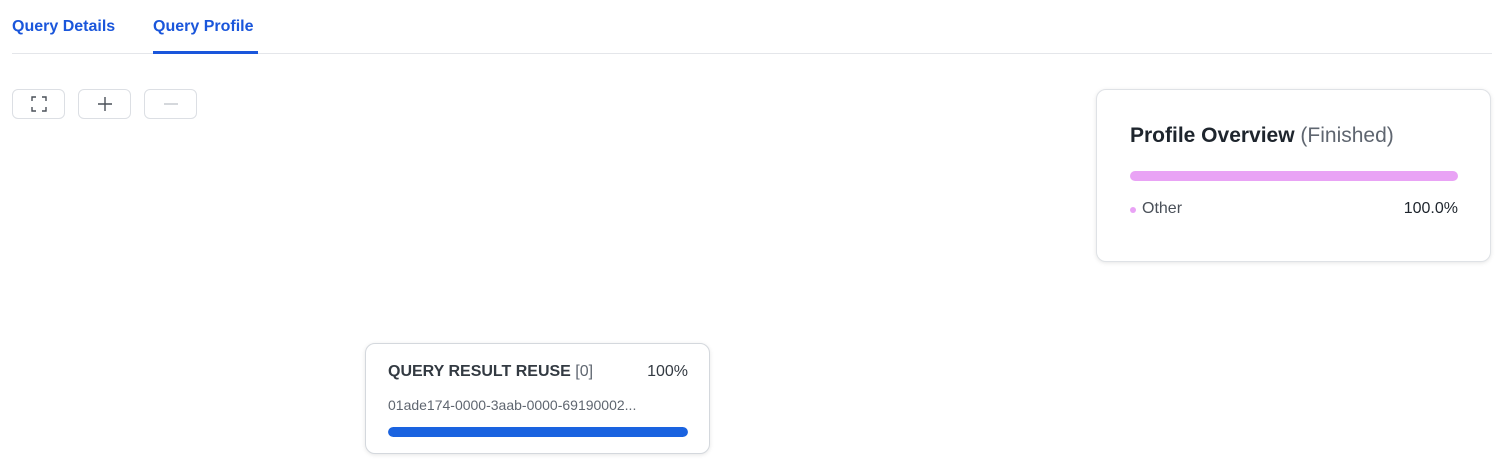 The height and width of the screenshot is (465, 1507). I want to click on fullscreen-button, so click(38, 104).